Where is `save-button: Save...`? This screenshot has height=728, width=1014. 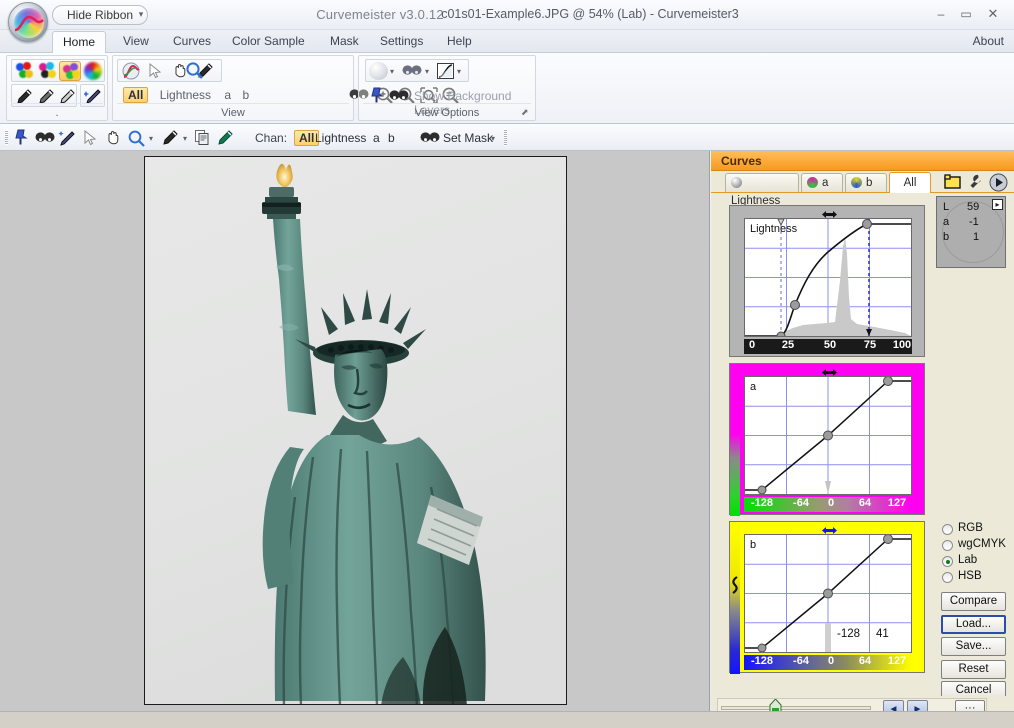 save-button: Save... is located at coordinates (973, 646).